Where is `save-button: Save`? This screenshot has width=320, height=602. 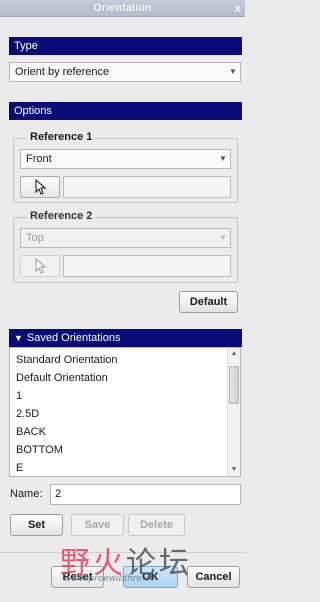 save-button: Save is located at coordinates (97, 525).